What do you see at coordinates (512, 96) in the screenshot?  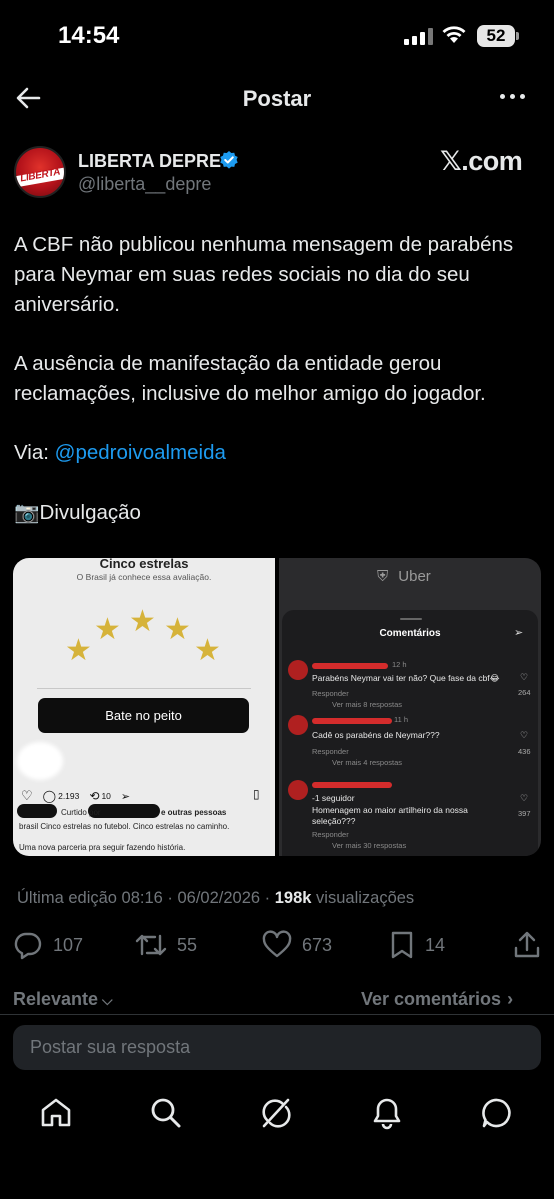 I see `more-options-icon` at bounding box center [512, 96].